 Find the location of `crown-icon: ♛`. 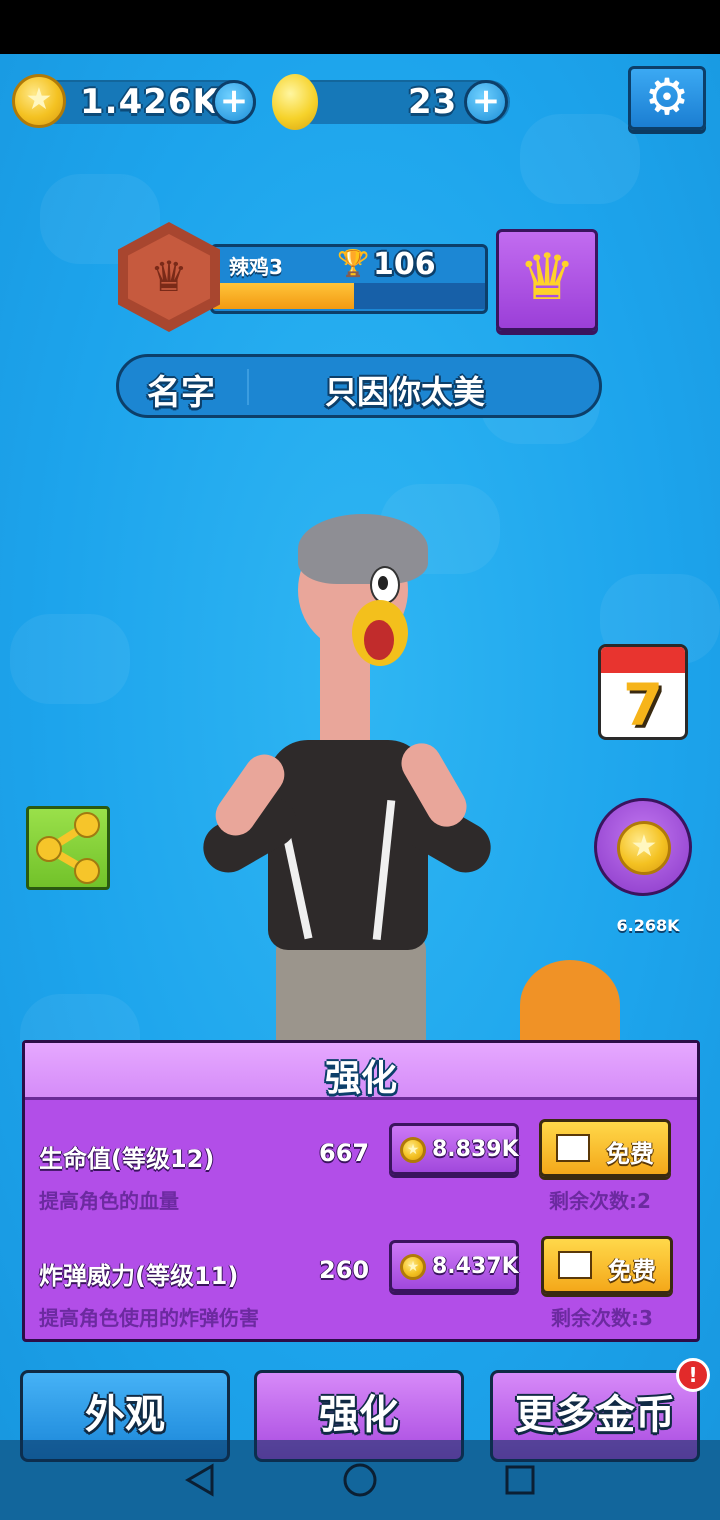

crown-icon: ♛ is located at coordinates (547, 278).